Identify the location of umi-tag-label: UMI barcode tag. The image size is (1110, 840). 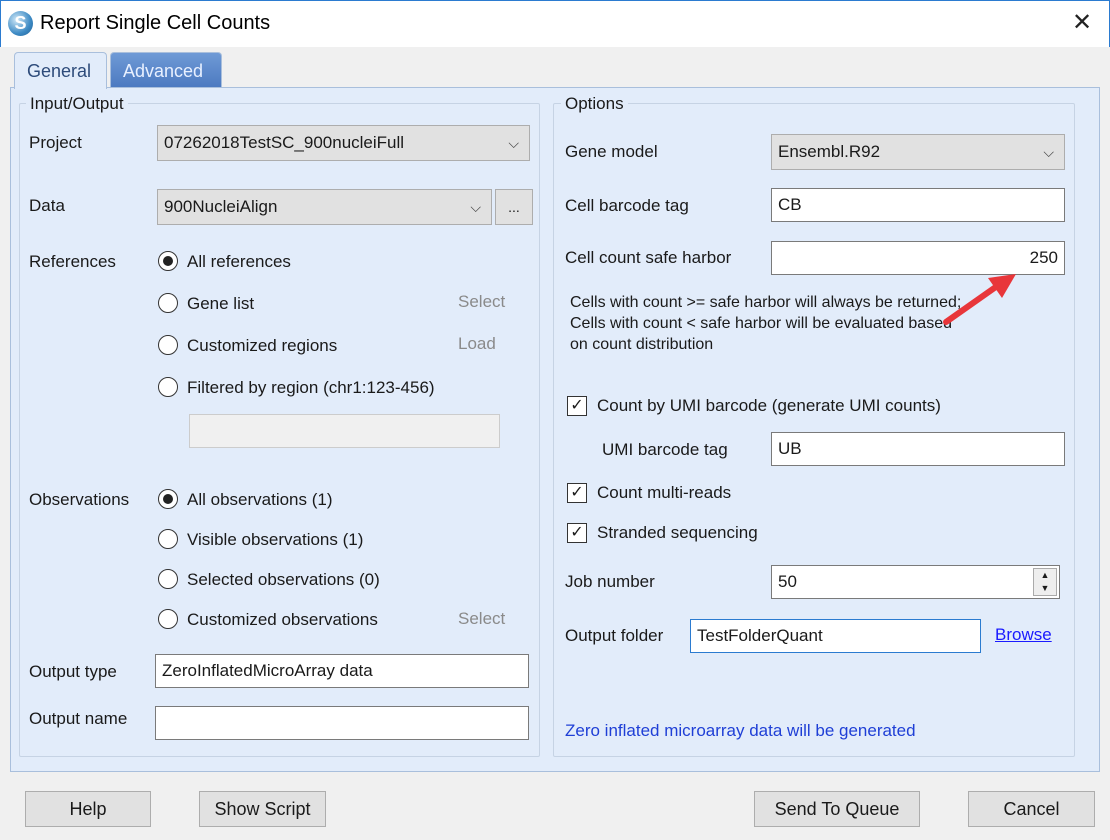
(665, 449).